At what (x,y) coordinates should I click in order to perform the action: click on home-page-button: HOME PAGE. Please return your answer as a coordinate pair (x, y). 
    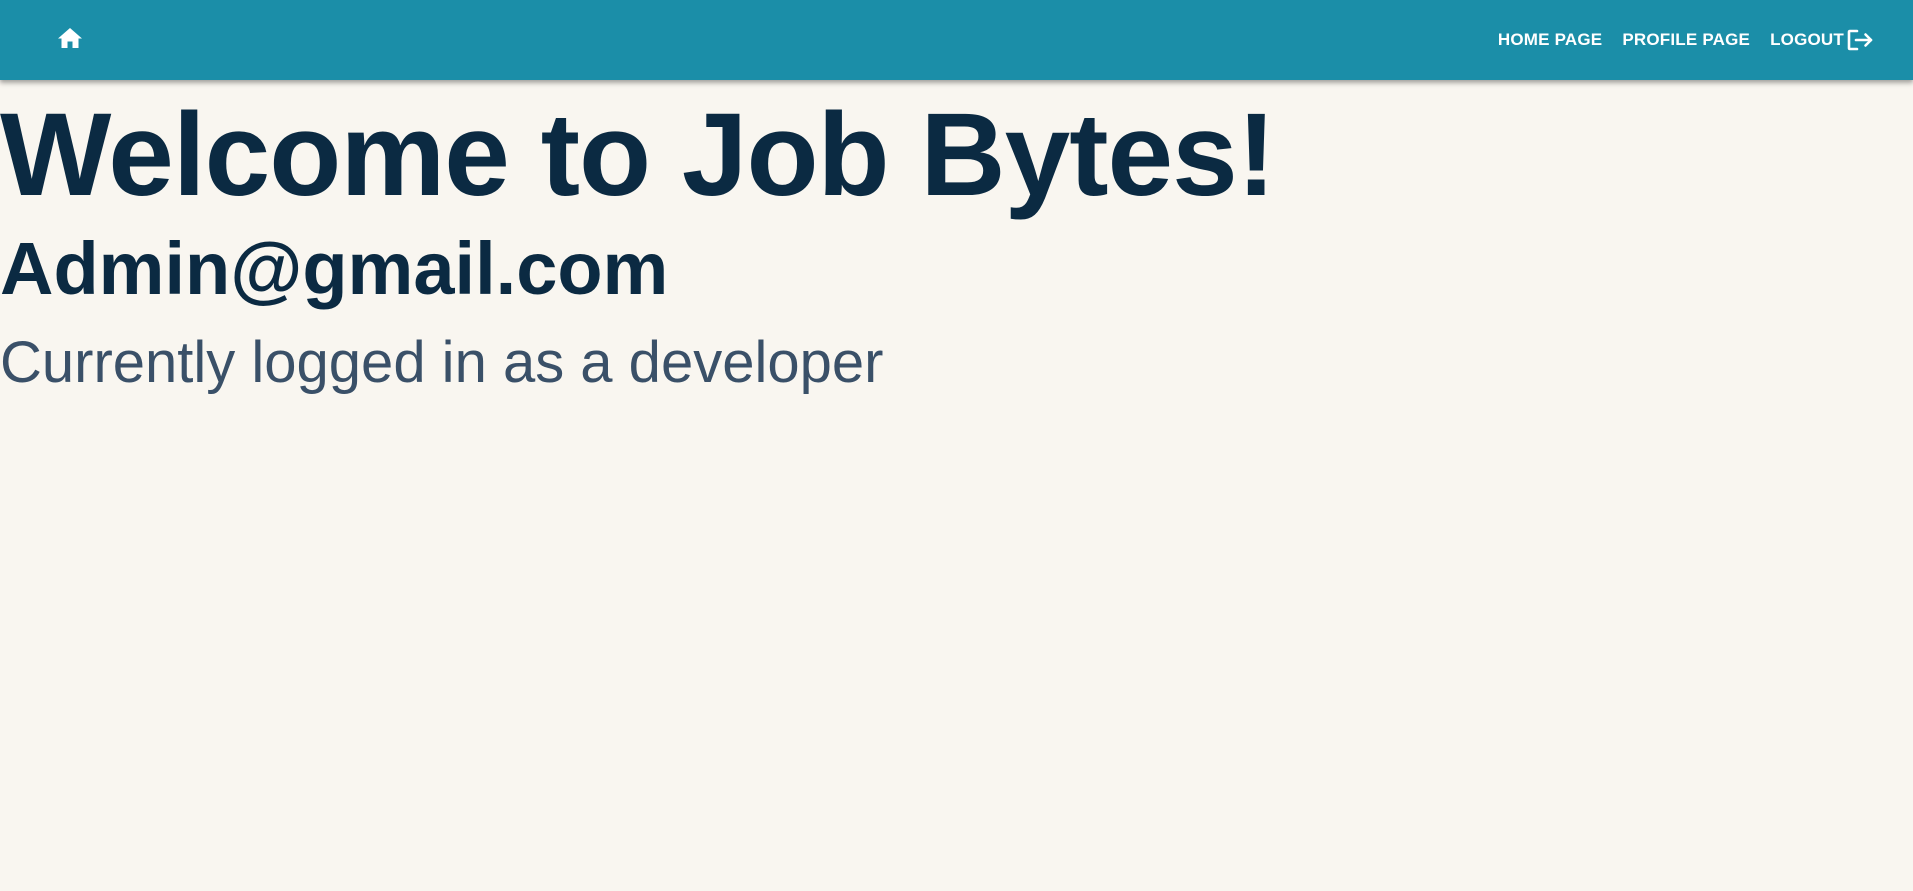
    Looking at the image, I should click on (1550, 40).